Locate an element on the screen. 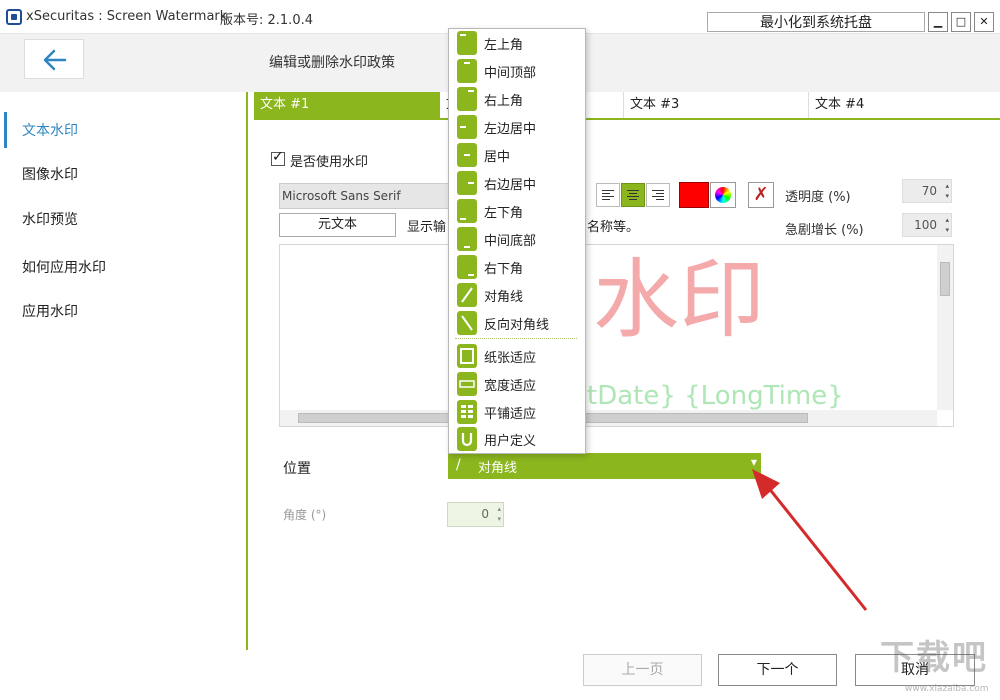 The height and width of the screenshot is (700, 1000). top-right-icon is located at coordinates (467, 99).